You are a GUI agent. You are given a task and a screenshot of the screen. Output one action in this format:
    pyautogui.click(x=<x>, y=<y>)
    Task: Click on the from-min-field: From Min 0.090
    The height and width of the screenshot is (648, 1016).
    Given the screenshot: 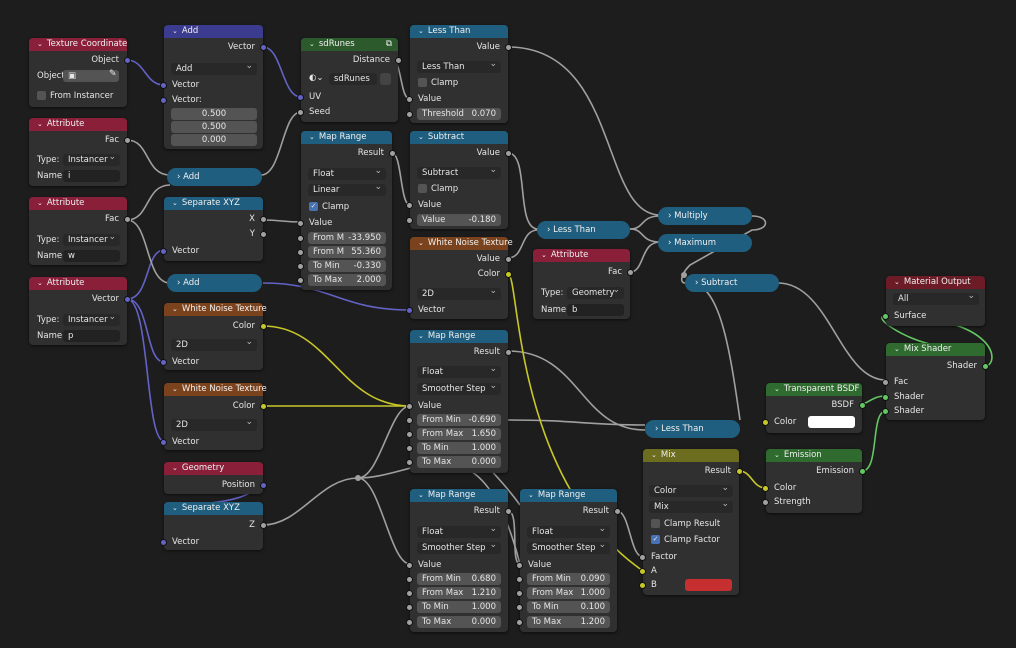 What is the action you would take?
    pyautogui.click(x=568, y=579)
    